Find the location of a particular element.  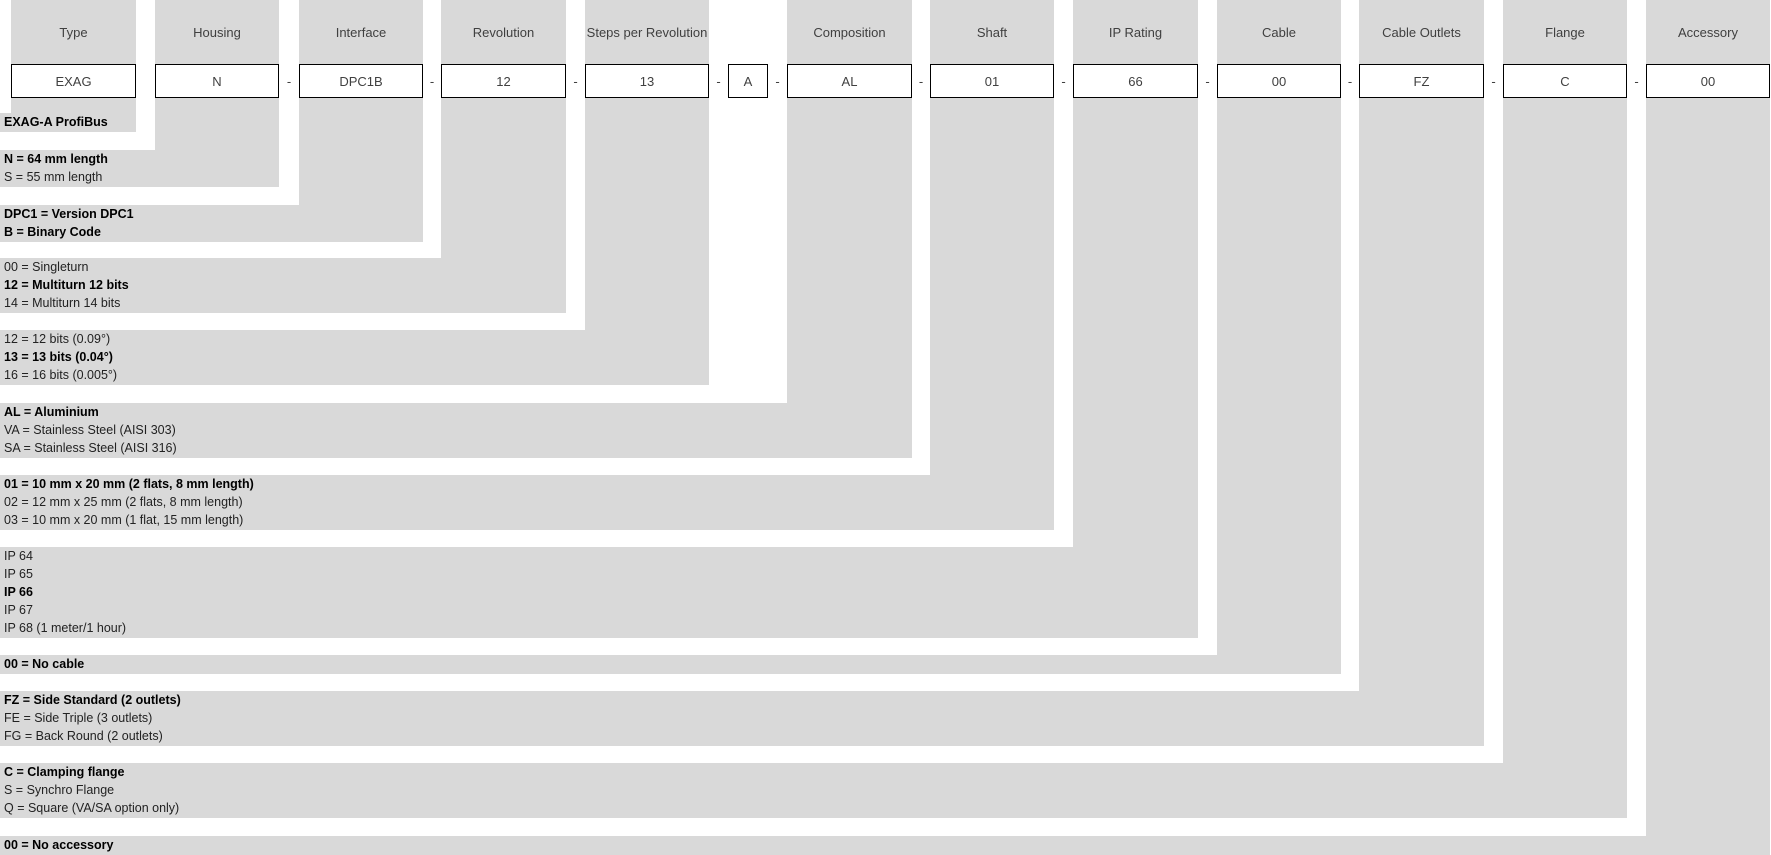

option-item: S = 55 mm length is located at coordinates (53, 177).